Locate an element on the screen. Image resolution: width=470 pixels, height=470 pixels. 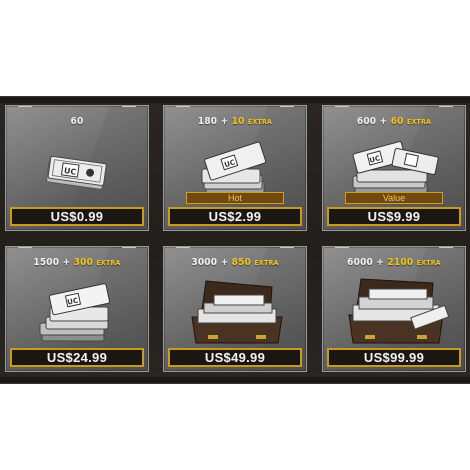
price-button: US$99.99 is located at coordinates (394, 357).